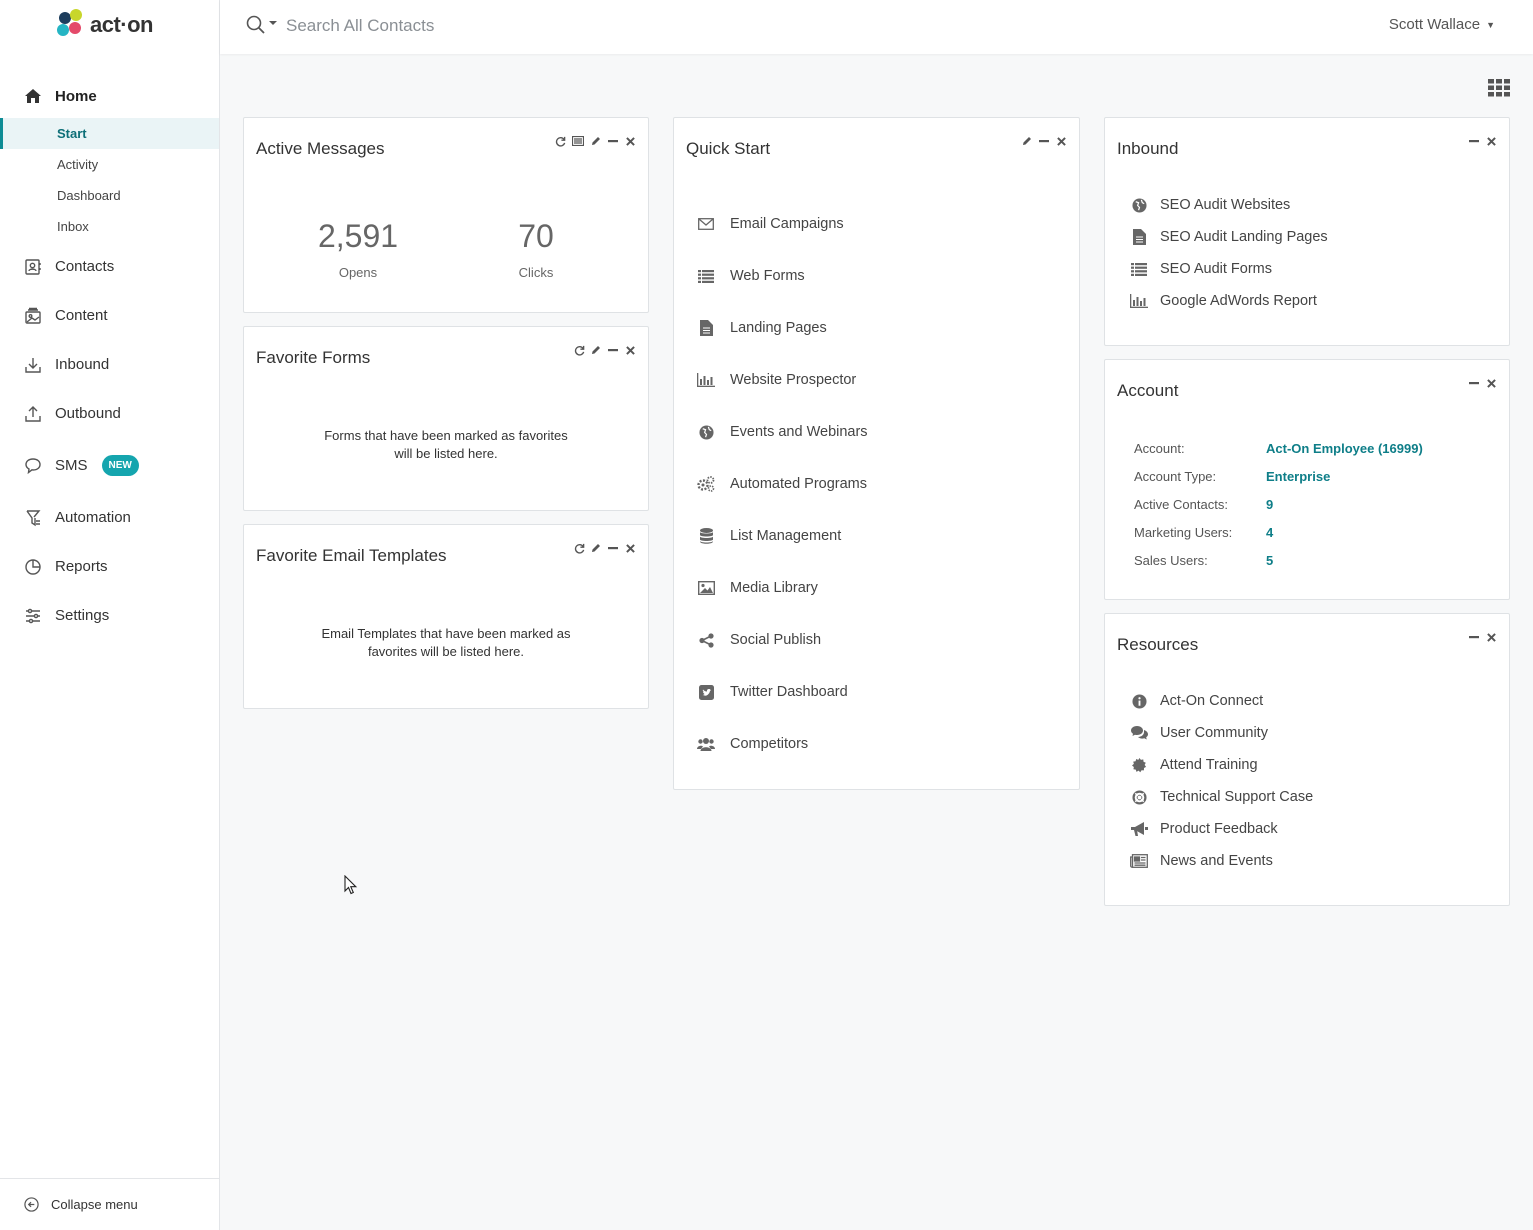 The height and width of the screenshot is (1230, 1533). What do you see at coordinates (109, 615) in the screenshot?
I see `sidebar-item-settings: Settings` at bounding box center [109, 615].